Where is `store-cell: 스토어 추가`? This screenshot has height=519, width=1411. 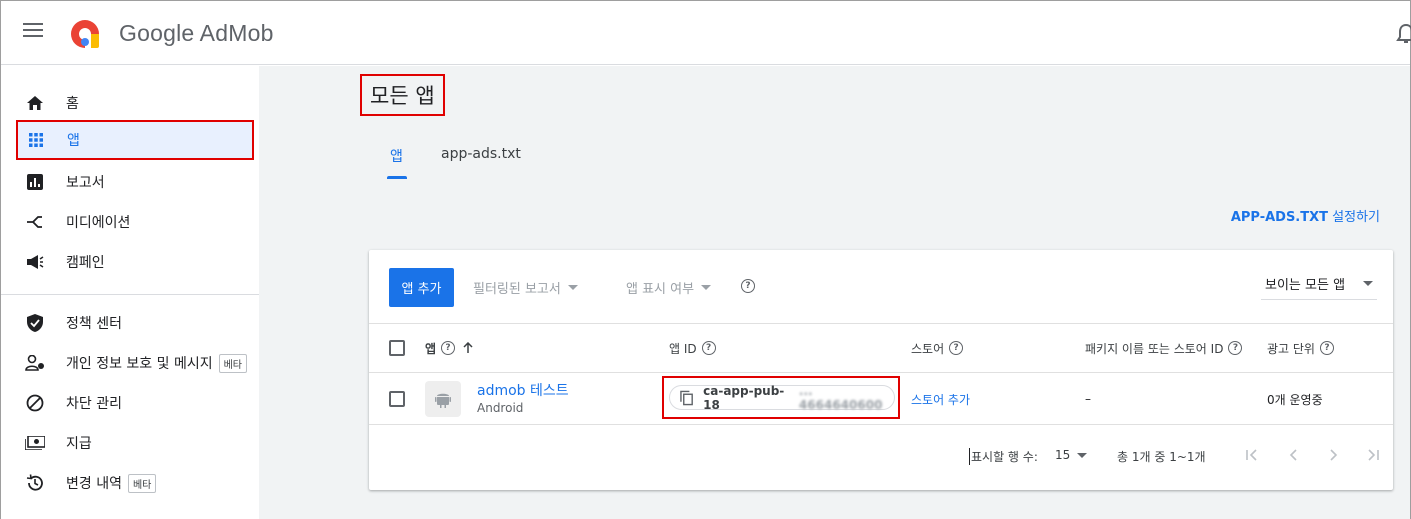 store-cell: 스토어 추가 is located at coordinates (940, 399).